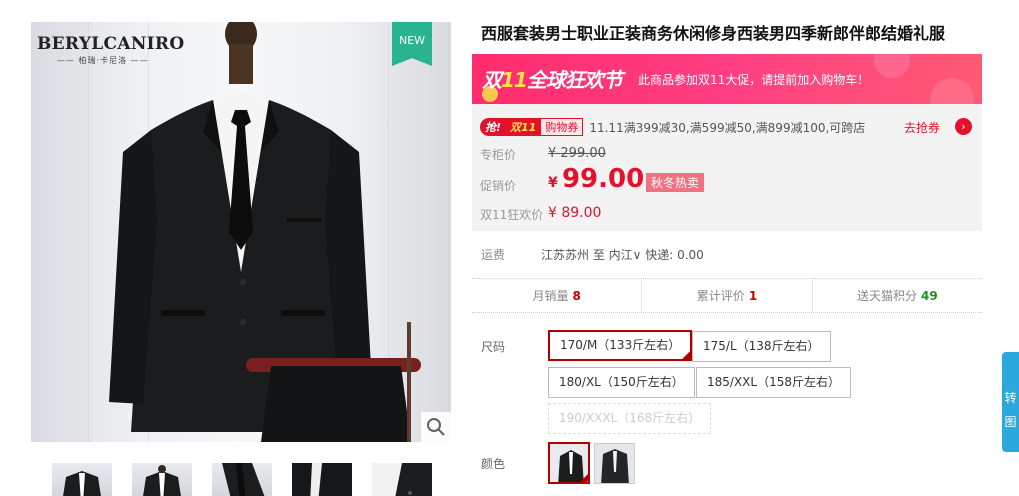 The image size is (1019, 496). What do you see at coordinates (523, 127) in the screenshot?
I see `double11-tag: 双11` at bounding box center [523, 127].